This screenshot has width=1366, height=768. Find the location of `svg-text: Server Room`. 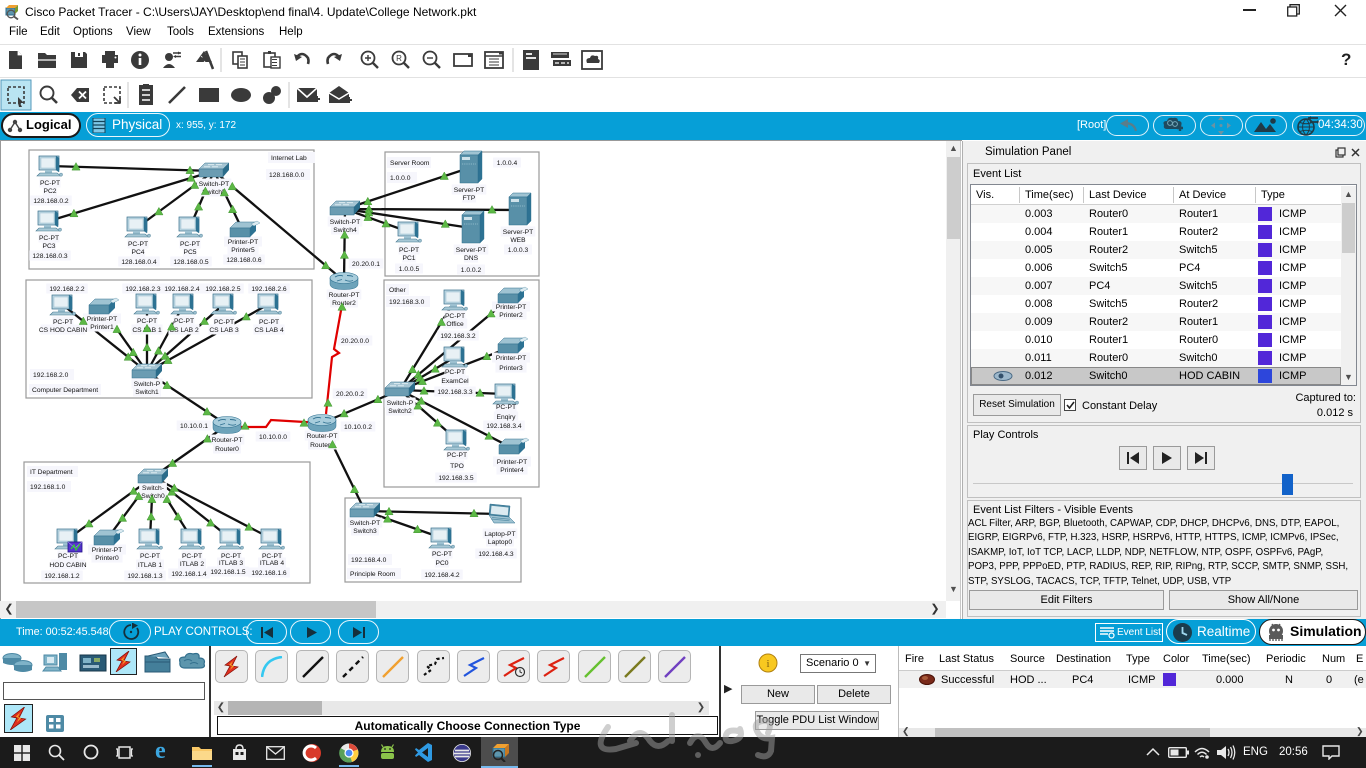

svg-text: Server Room is located at coordinates (410, 163).